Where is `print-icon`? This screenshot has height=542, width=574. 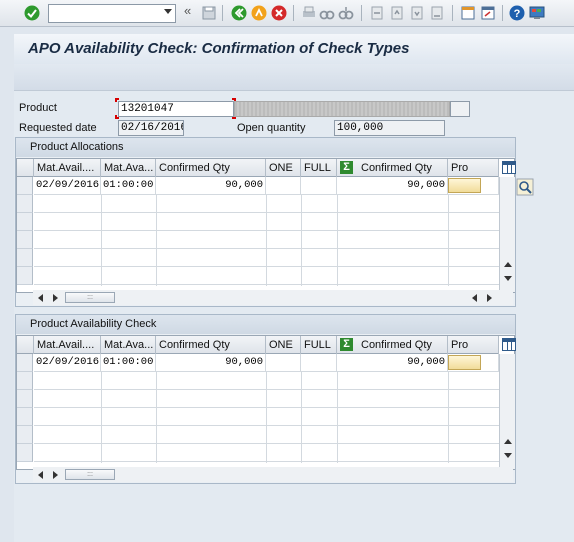 print-icon is located at coordinates (309, 13).